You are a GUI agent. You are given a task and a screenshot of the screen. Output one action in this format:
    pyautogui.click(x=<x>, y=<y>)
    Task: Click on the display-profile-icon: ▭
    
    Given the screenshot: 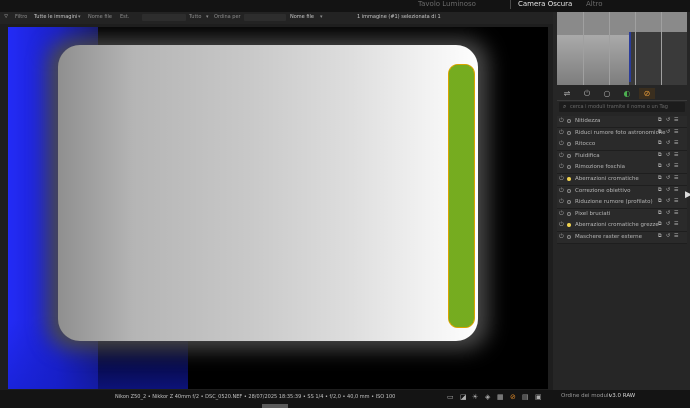 What is the action you would take?
    pyautogui.click(x=450, y=397)
    